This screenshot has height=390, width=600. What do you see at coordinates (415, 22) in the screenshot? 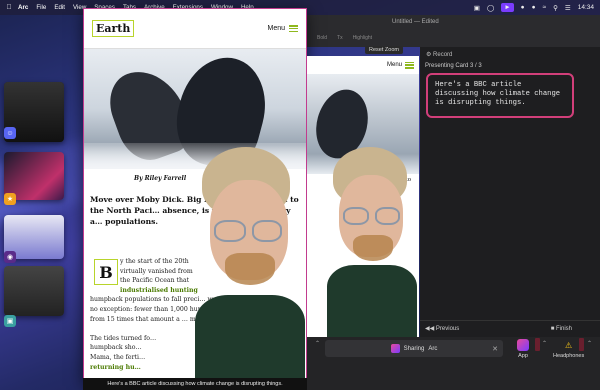
I see `window-title: Untitled — Edited` at bounding box center [415, 22].